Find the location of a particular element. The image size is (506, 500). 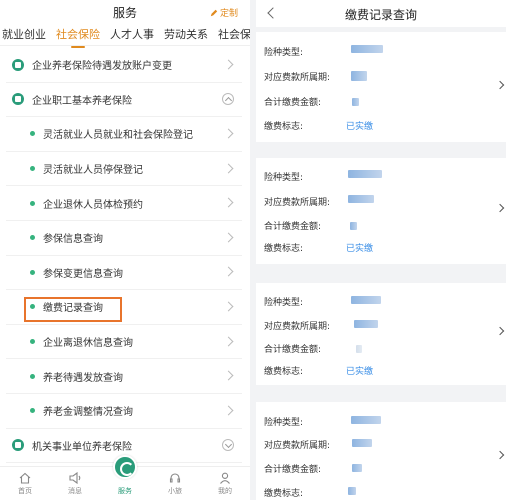

tab-talent-personnel: 人才人事 is located at coordinates (132, 34).